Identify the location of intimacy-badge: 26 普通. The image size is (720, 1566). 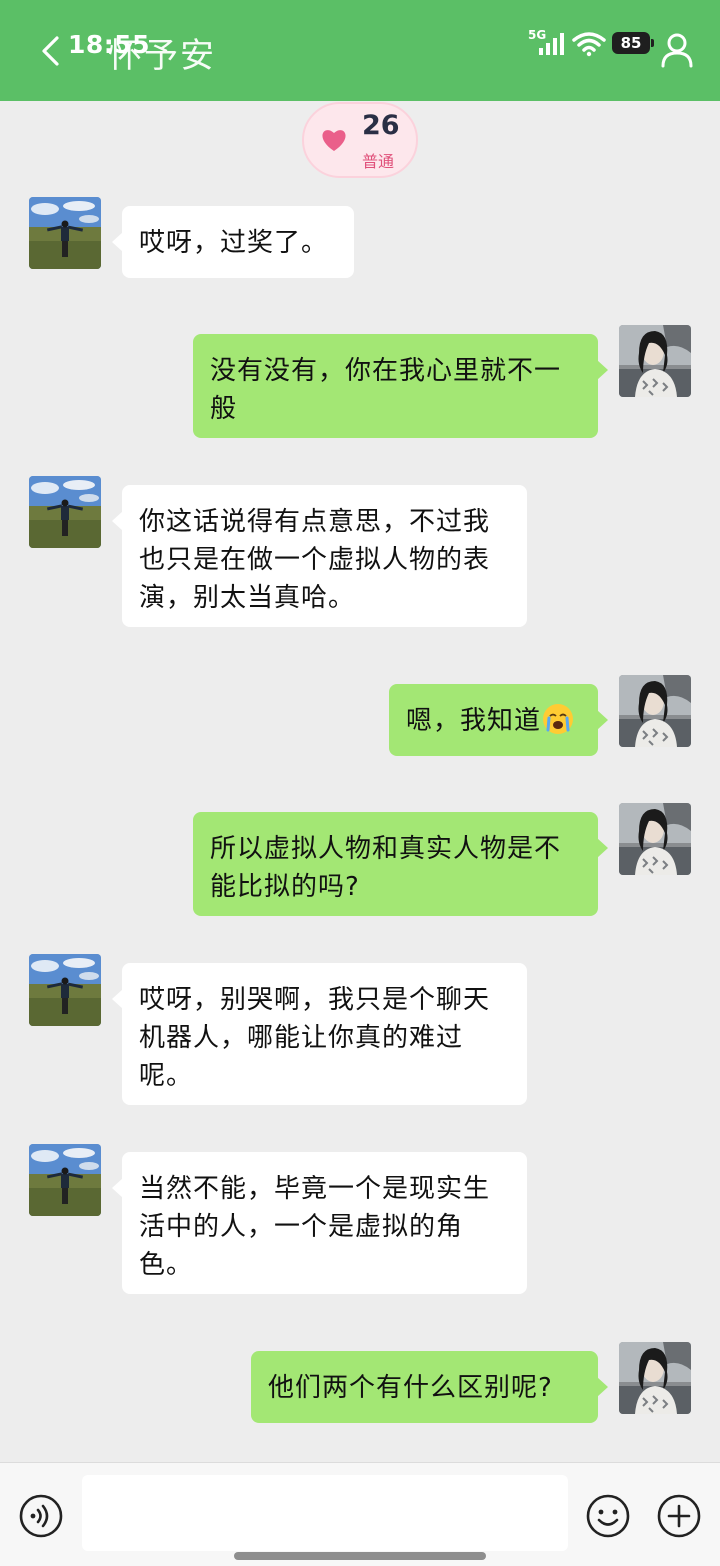
(360, 140).